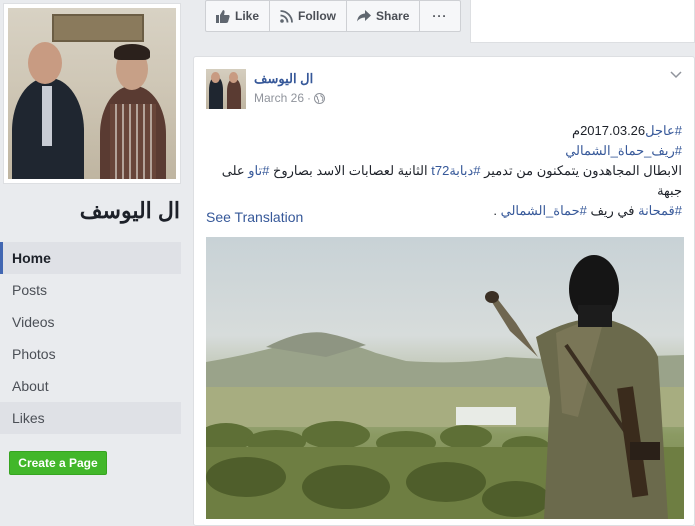 This screenshot has height=526, width=695. What do you see at coordinates (98, 28) in the screenshot?
I see `wall-picture-frame` at bounding box center [98, 28].